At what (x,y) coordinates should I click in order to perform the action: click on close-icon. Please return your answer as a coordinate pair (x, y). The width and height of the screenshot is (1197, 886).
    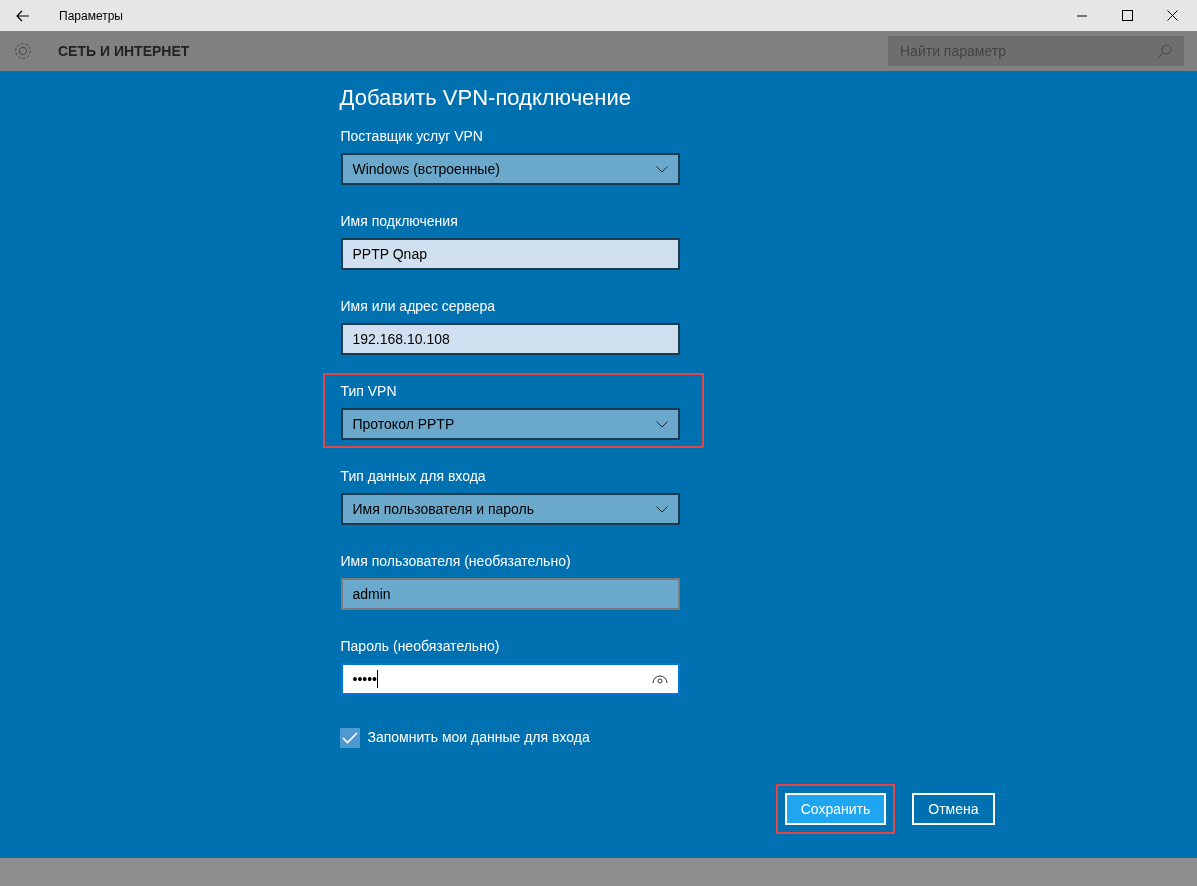
    Looking at the image, I should click on (1172, 15).